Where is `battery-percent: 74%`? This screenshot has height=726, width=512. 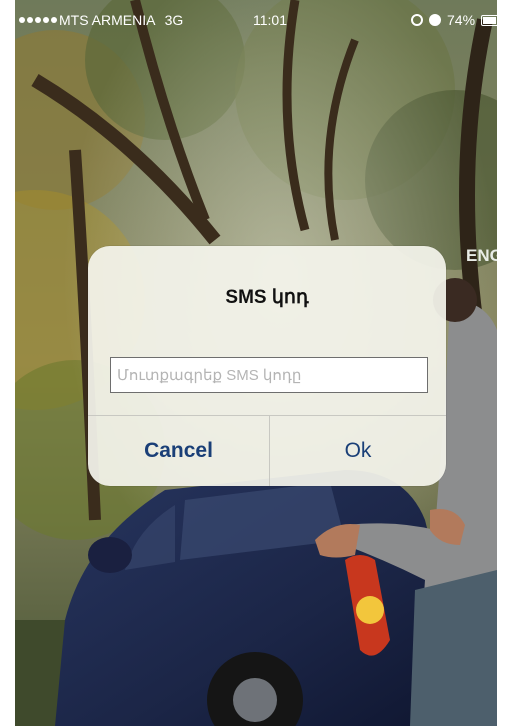 battery-percent: 74% is located at coordinates (461, 20).